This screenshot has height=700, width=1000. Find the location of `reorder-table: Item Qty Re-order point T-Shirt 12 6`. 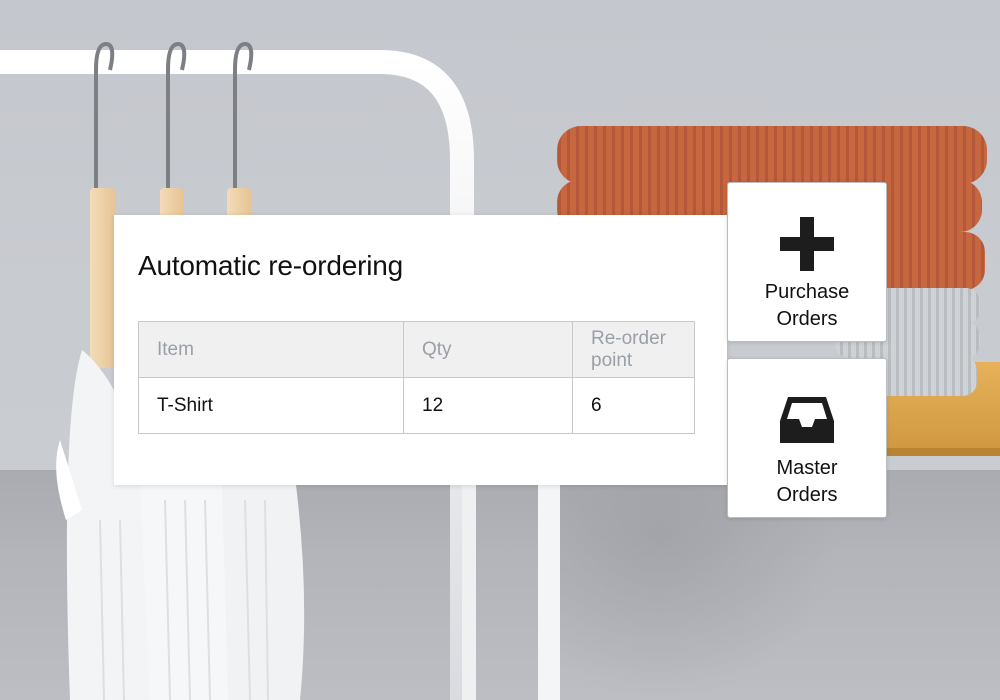

reorder-table: Item Qty Re-order point T-Shirt 12 6 is located at coordinates (416, 377).